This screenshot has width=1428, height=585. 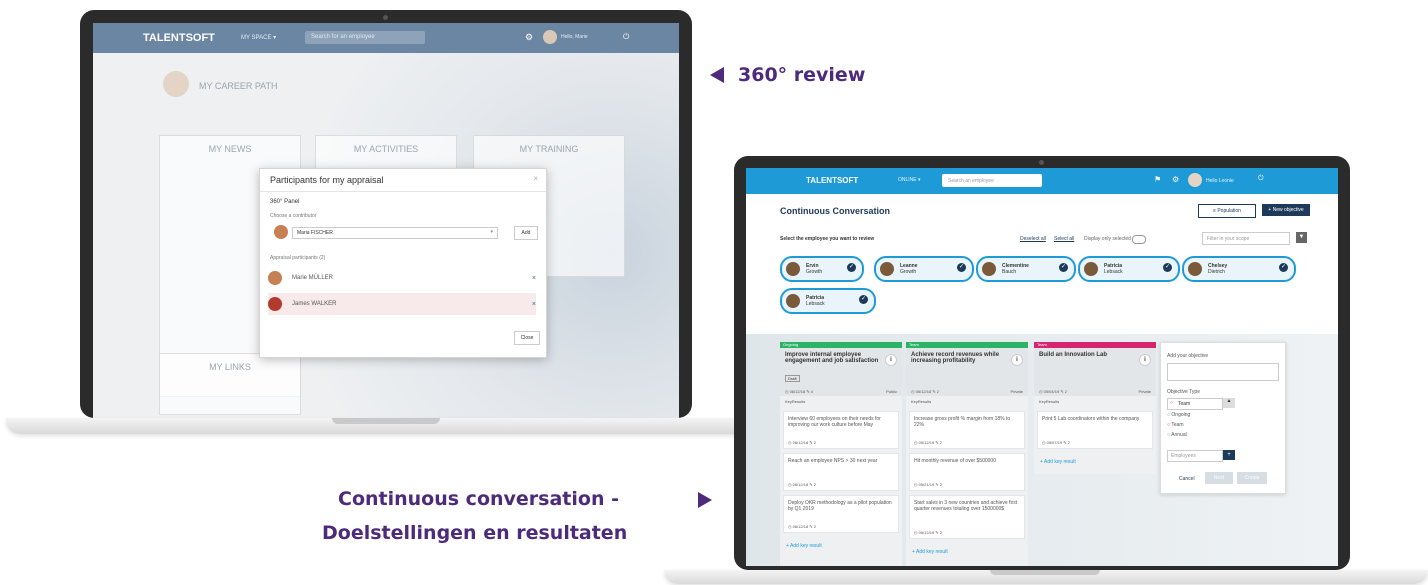 I want to click on right-laptop-notch, so click(x=1045, y=572).